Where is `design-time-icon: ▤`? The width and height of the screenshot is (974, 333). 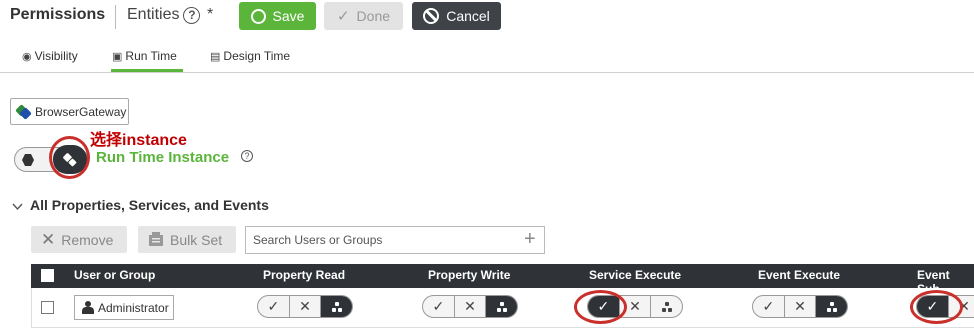 design-time-icon: ▤ is located at coordinates (215, 56).